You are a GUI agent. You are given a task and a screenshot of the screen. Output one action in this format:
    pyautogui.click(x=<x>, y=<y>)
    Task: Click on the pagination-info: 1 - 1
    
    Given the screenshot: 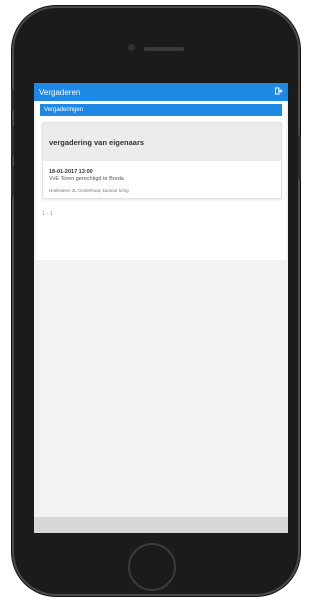 What is the action you would take?
    pyautogui.click(x=48, y=214)
    